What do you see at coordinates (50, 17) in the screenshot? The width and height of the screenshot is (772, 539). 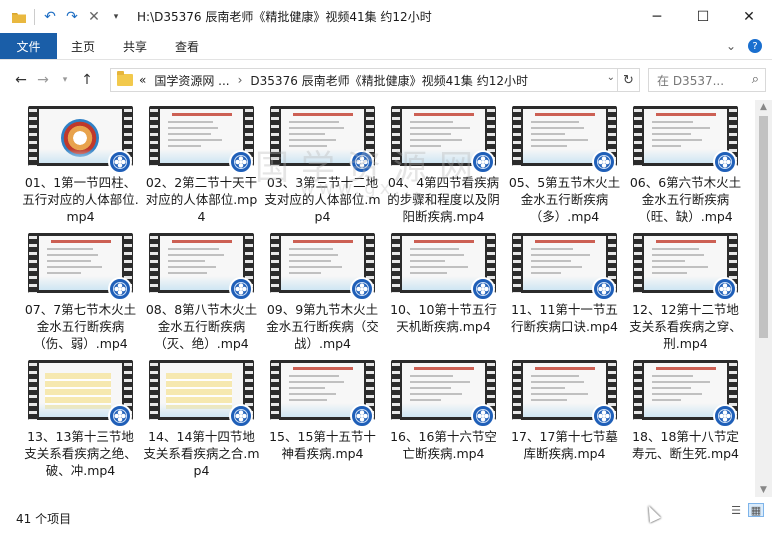 I see `undo-icon: ↶` at bounding box center [50, 17].